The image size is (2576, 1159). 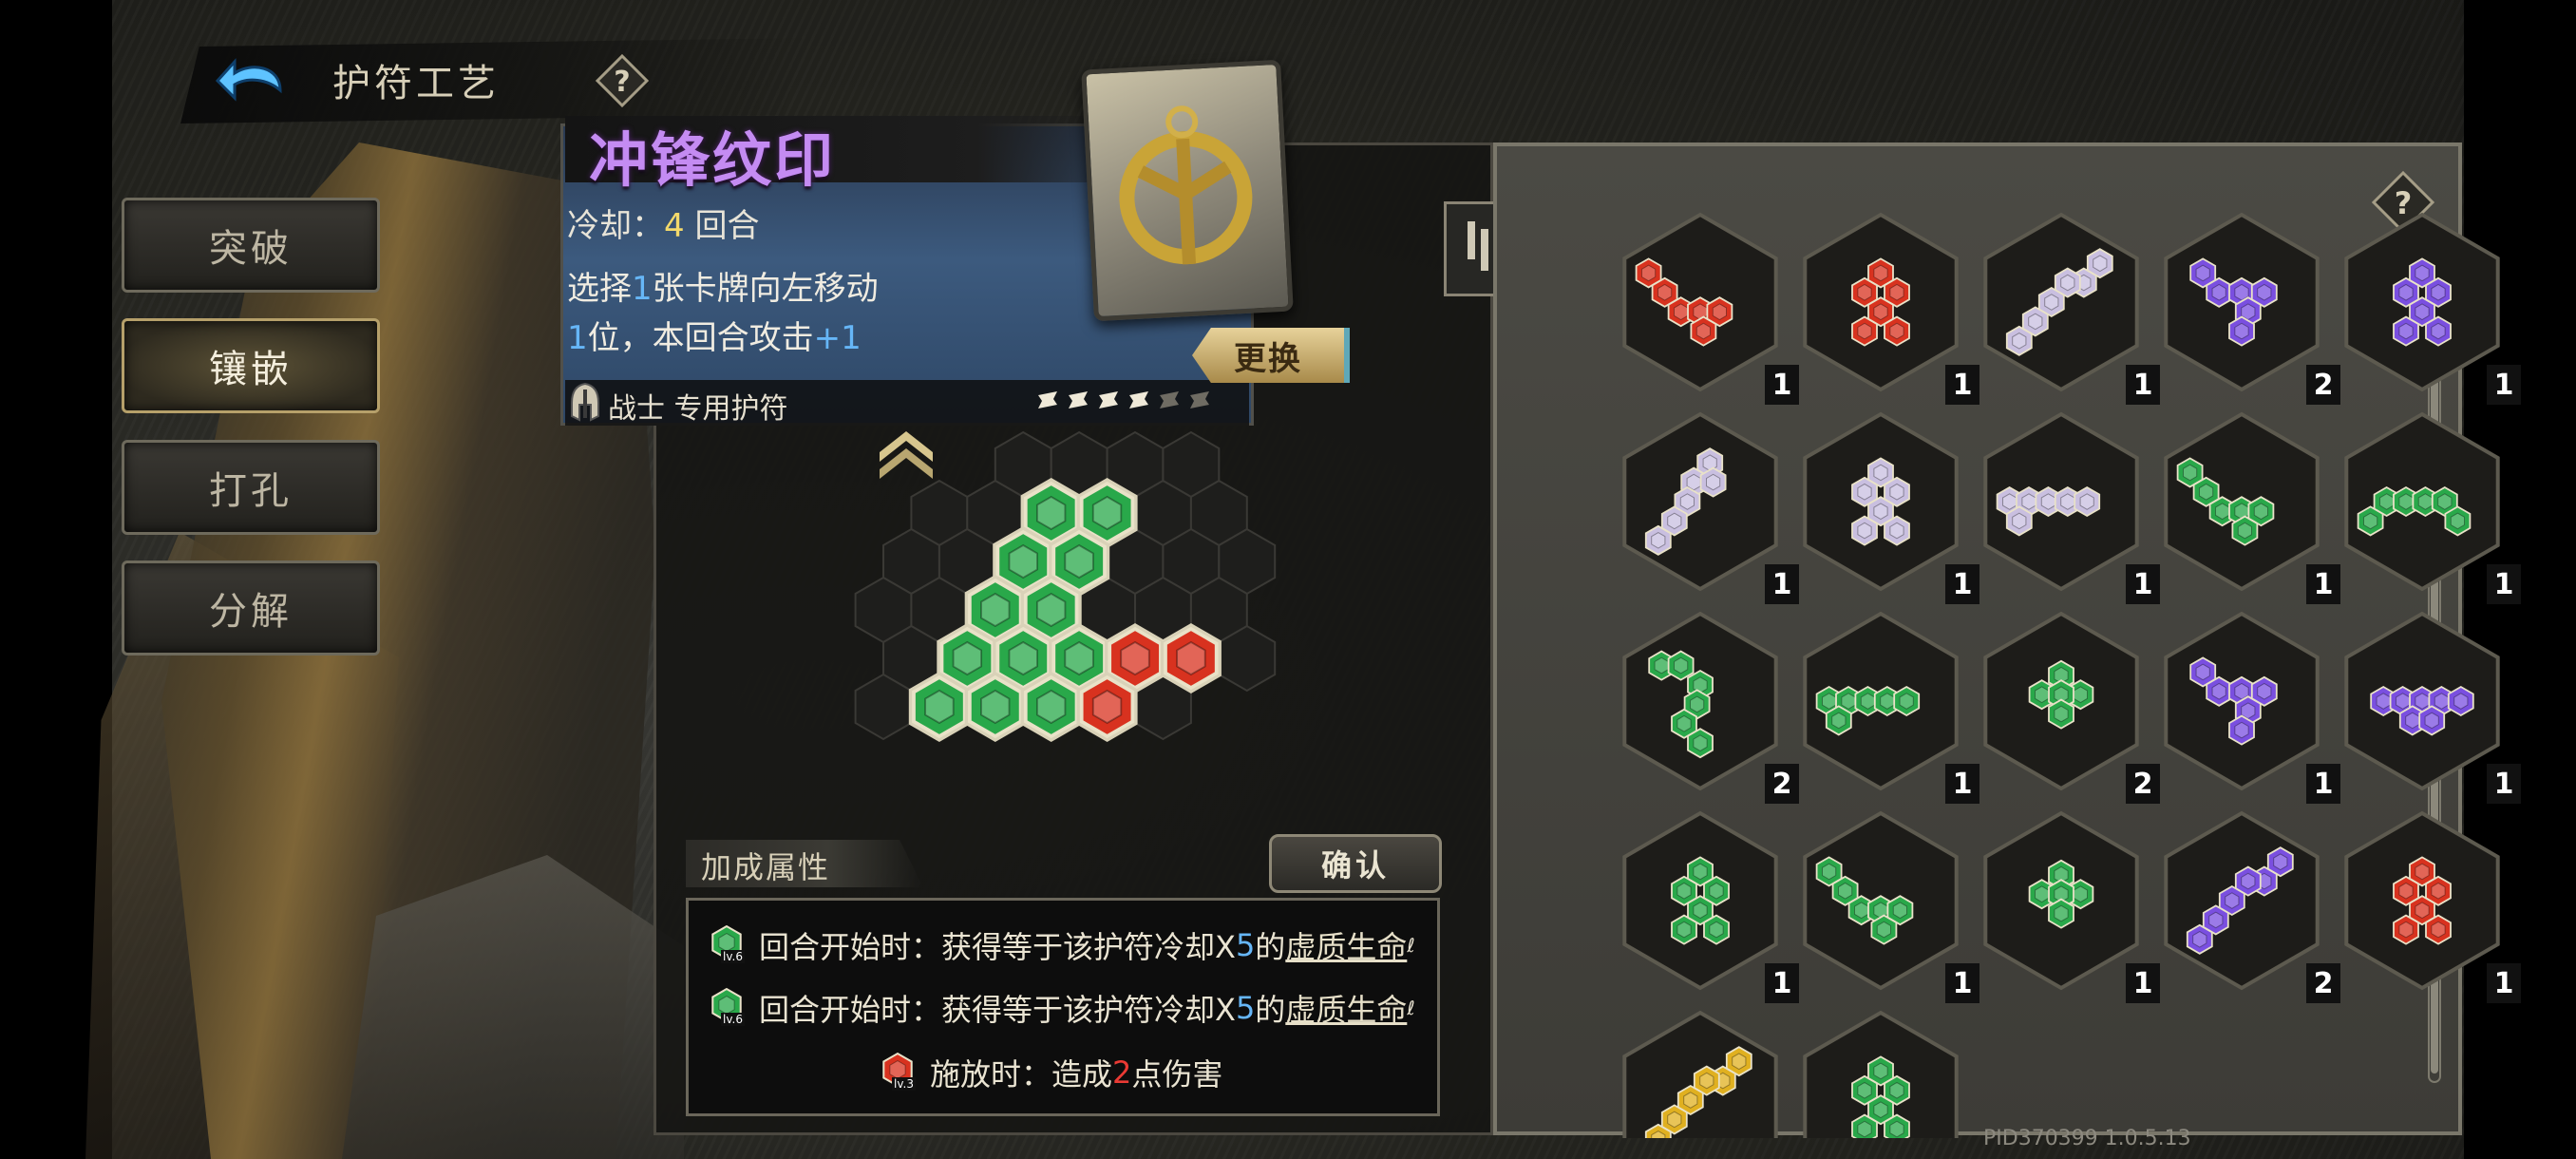 I want to click on menu-inlay-button: 镶嵌, so click(x=251, y=365).